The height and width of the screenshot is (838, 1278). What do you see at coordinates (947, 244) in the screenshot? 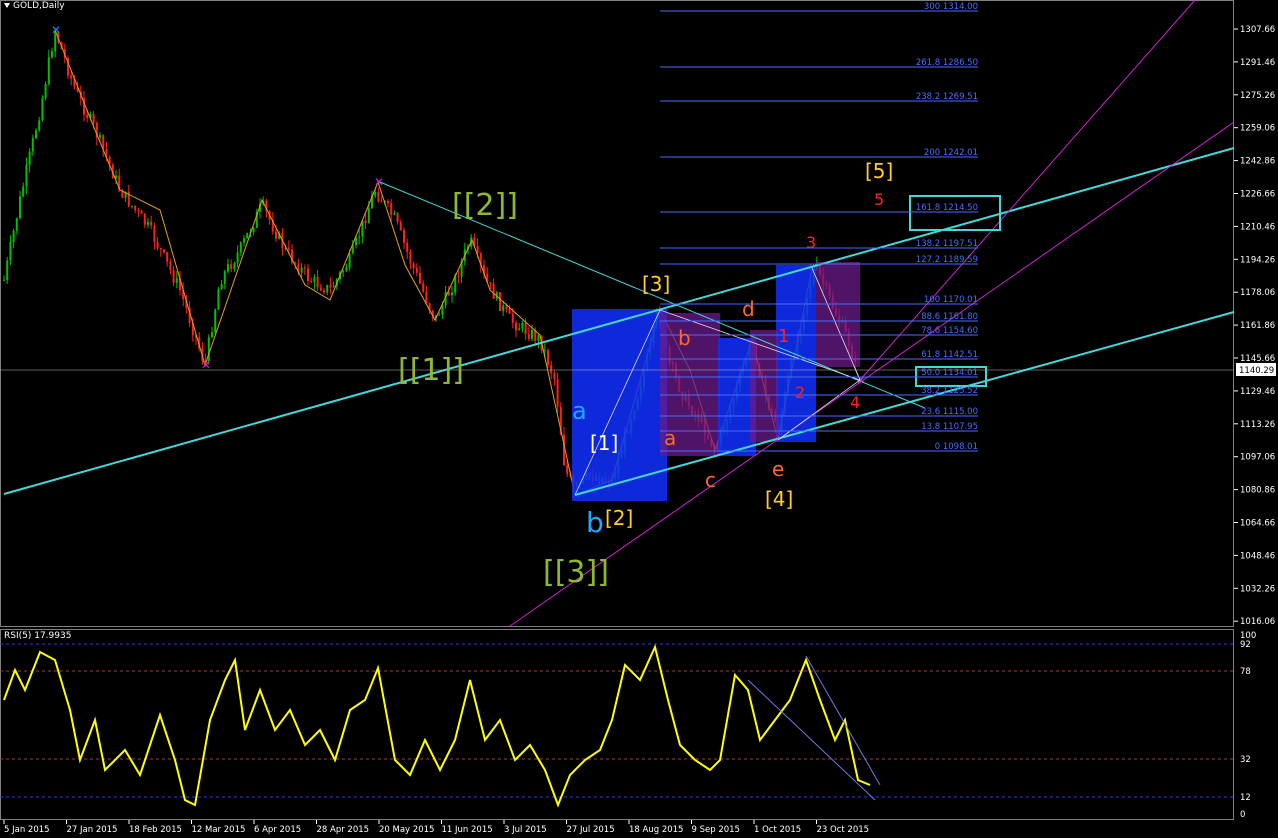
I see `fib-level-label: 138.2 1197.51` at bounding box center [947, 244].